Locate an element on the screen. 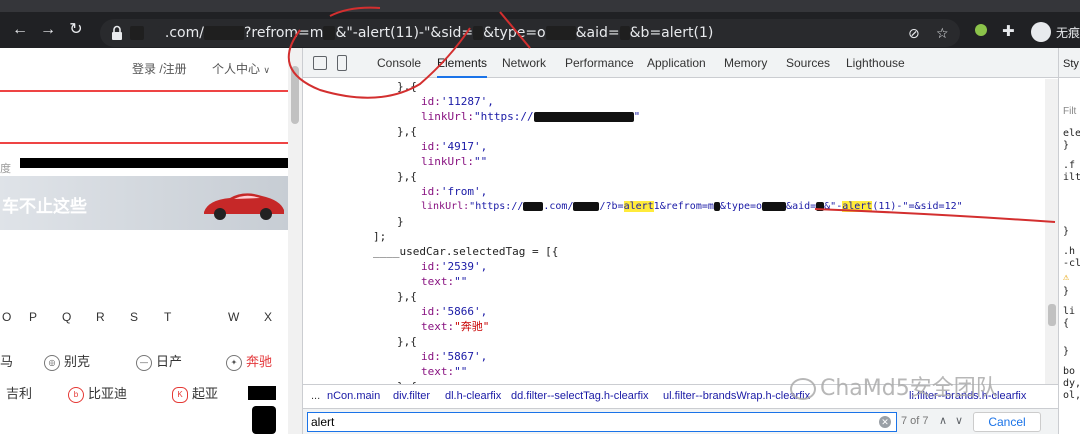 This screenshot has height=434, width=1080. code-value: &type=o is located at coordinates (741, 206).